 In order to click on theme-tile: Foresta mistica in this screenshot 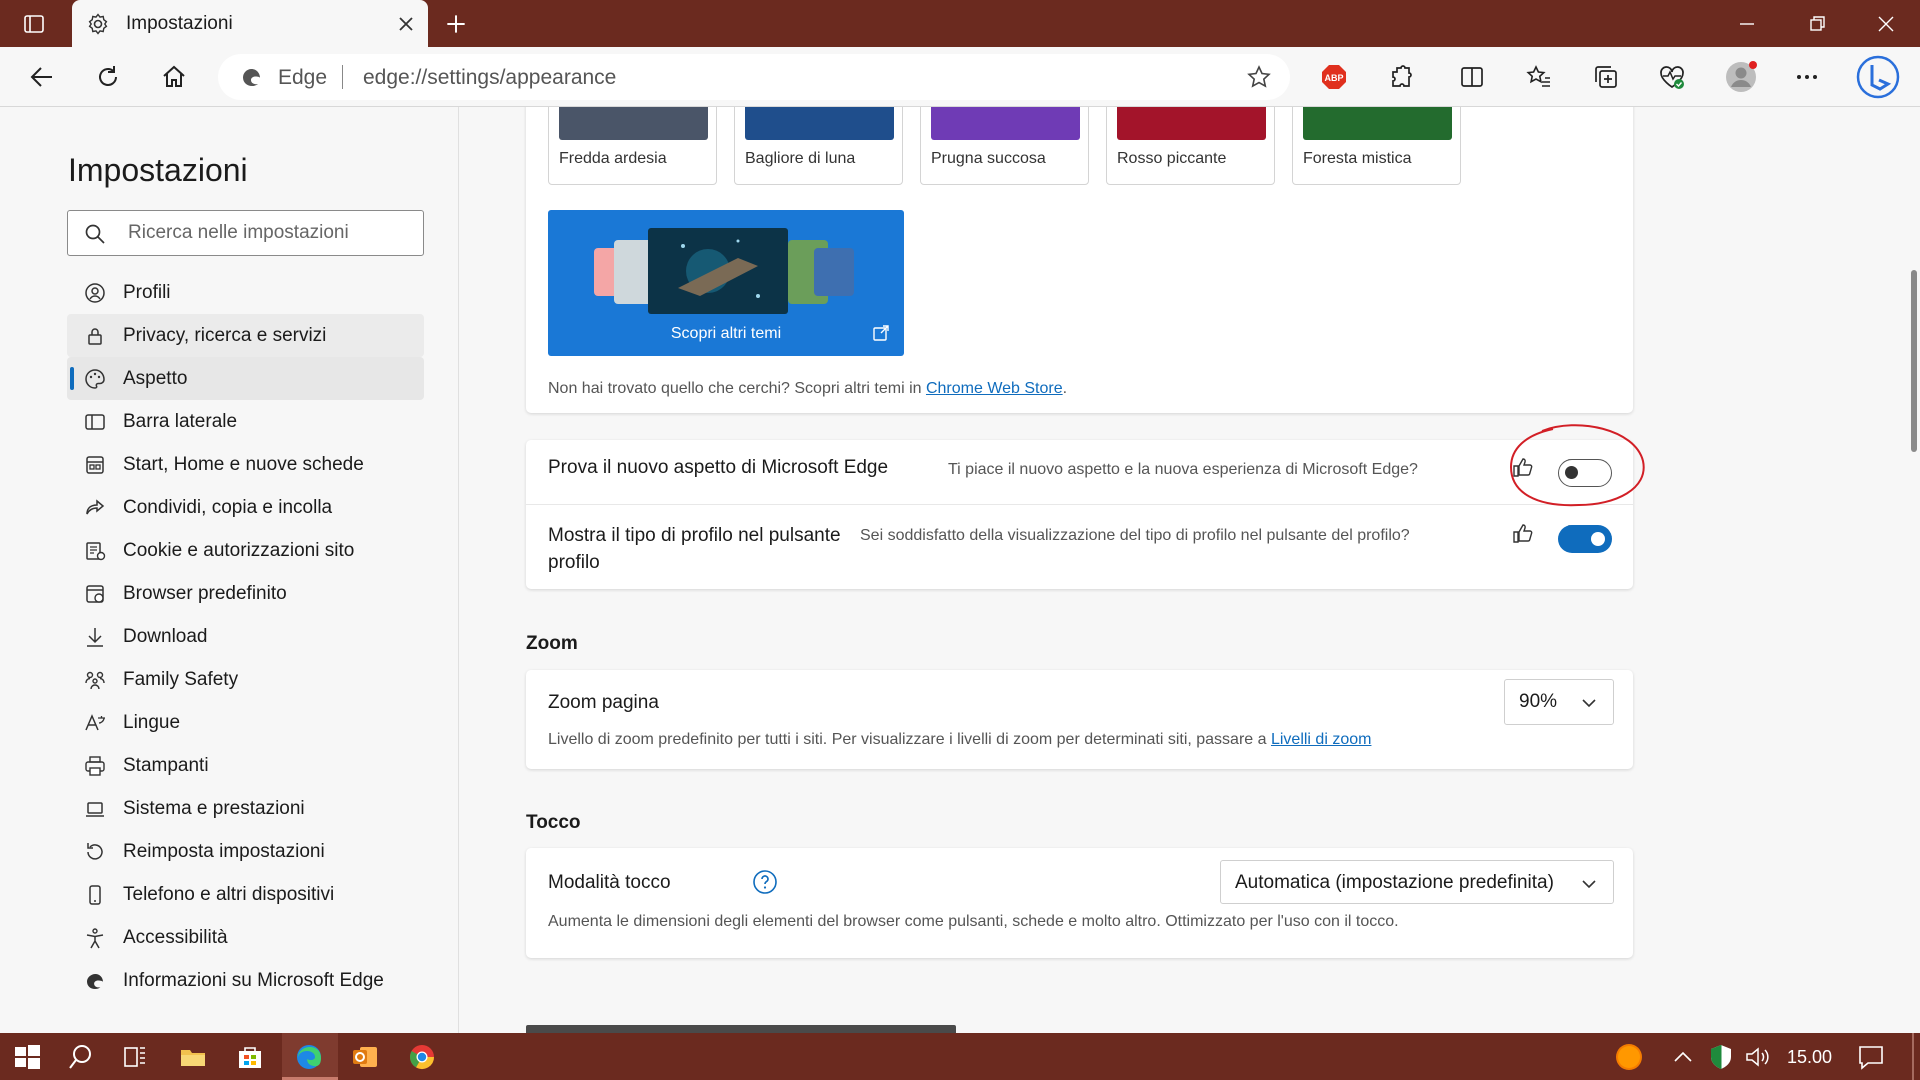, I will do `click(1376, 146)`.